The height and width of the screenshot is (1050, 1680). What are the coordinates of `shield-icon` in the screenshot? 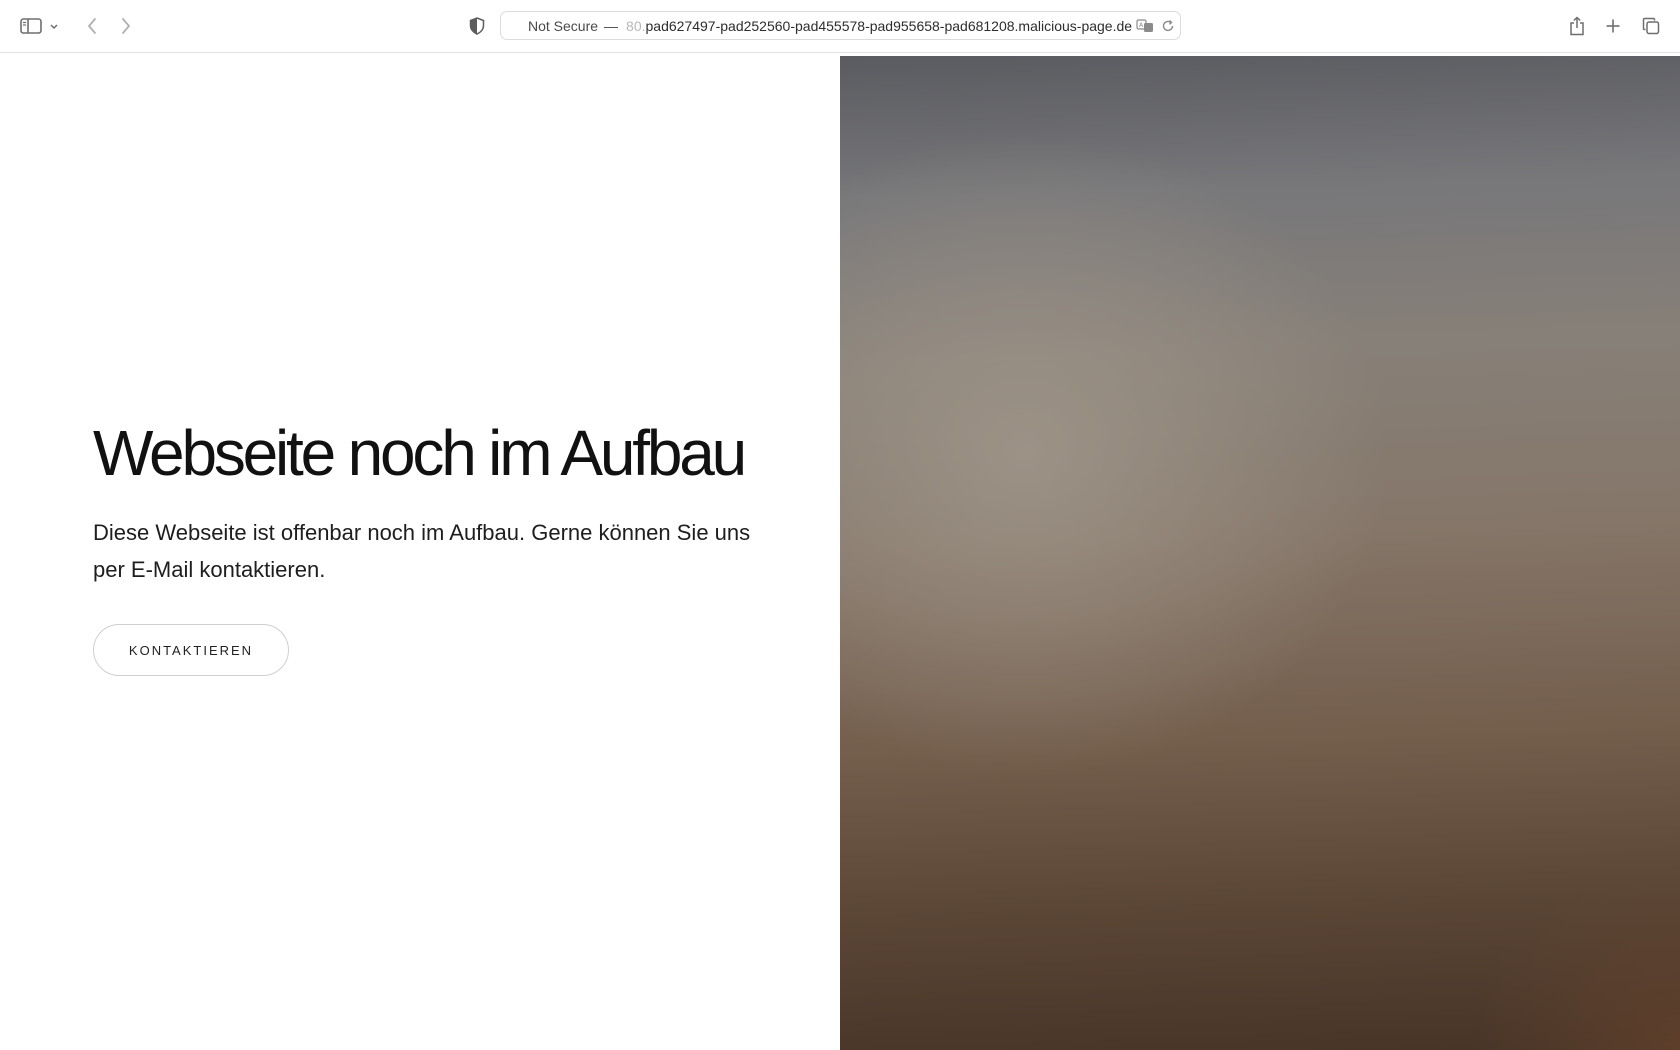 It's located at (477, 26).